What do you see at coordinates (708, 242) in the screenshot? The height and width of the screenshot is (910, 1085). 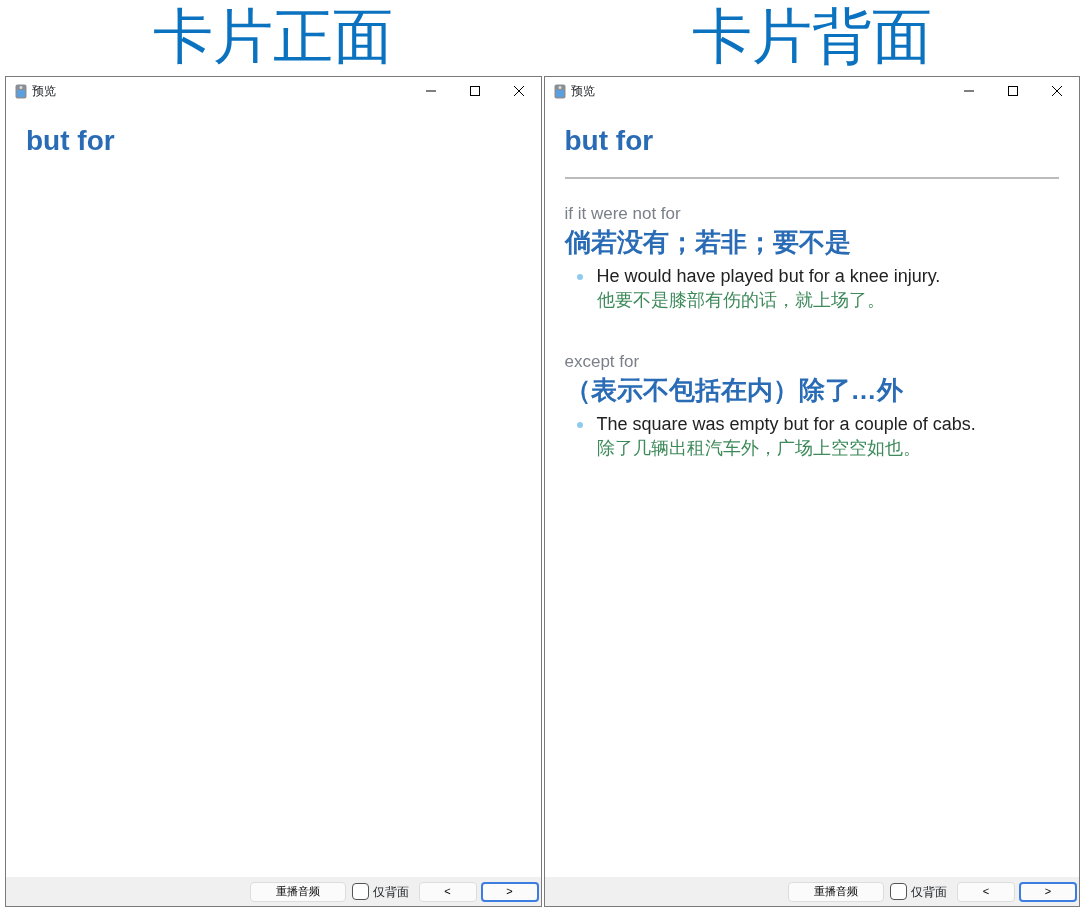 I see `meaning-text: 倘若没有；若非；要不是` at bounding box center [708, 242].